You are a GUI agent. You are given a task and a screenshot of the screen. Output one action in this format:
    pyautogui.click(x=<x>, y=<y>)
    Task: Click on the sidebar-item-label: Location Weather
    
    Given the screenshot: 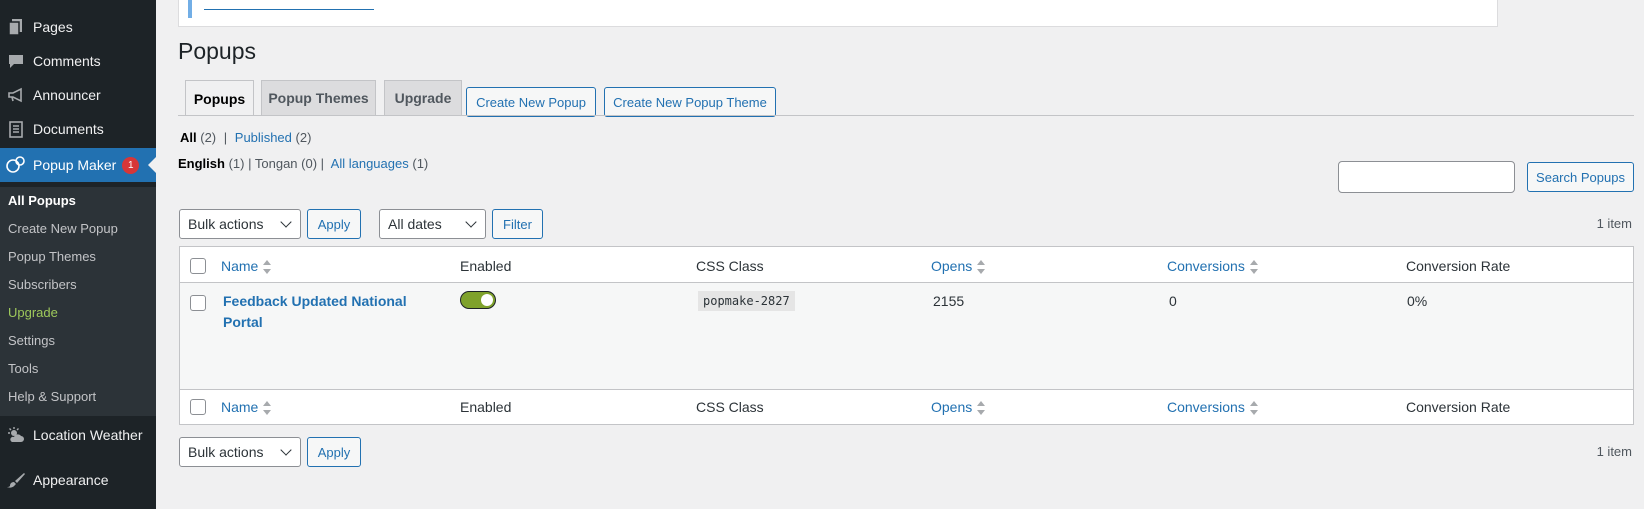 What is the action you would take?
    pyautogui.click(x=88, y=435)
    